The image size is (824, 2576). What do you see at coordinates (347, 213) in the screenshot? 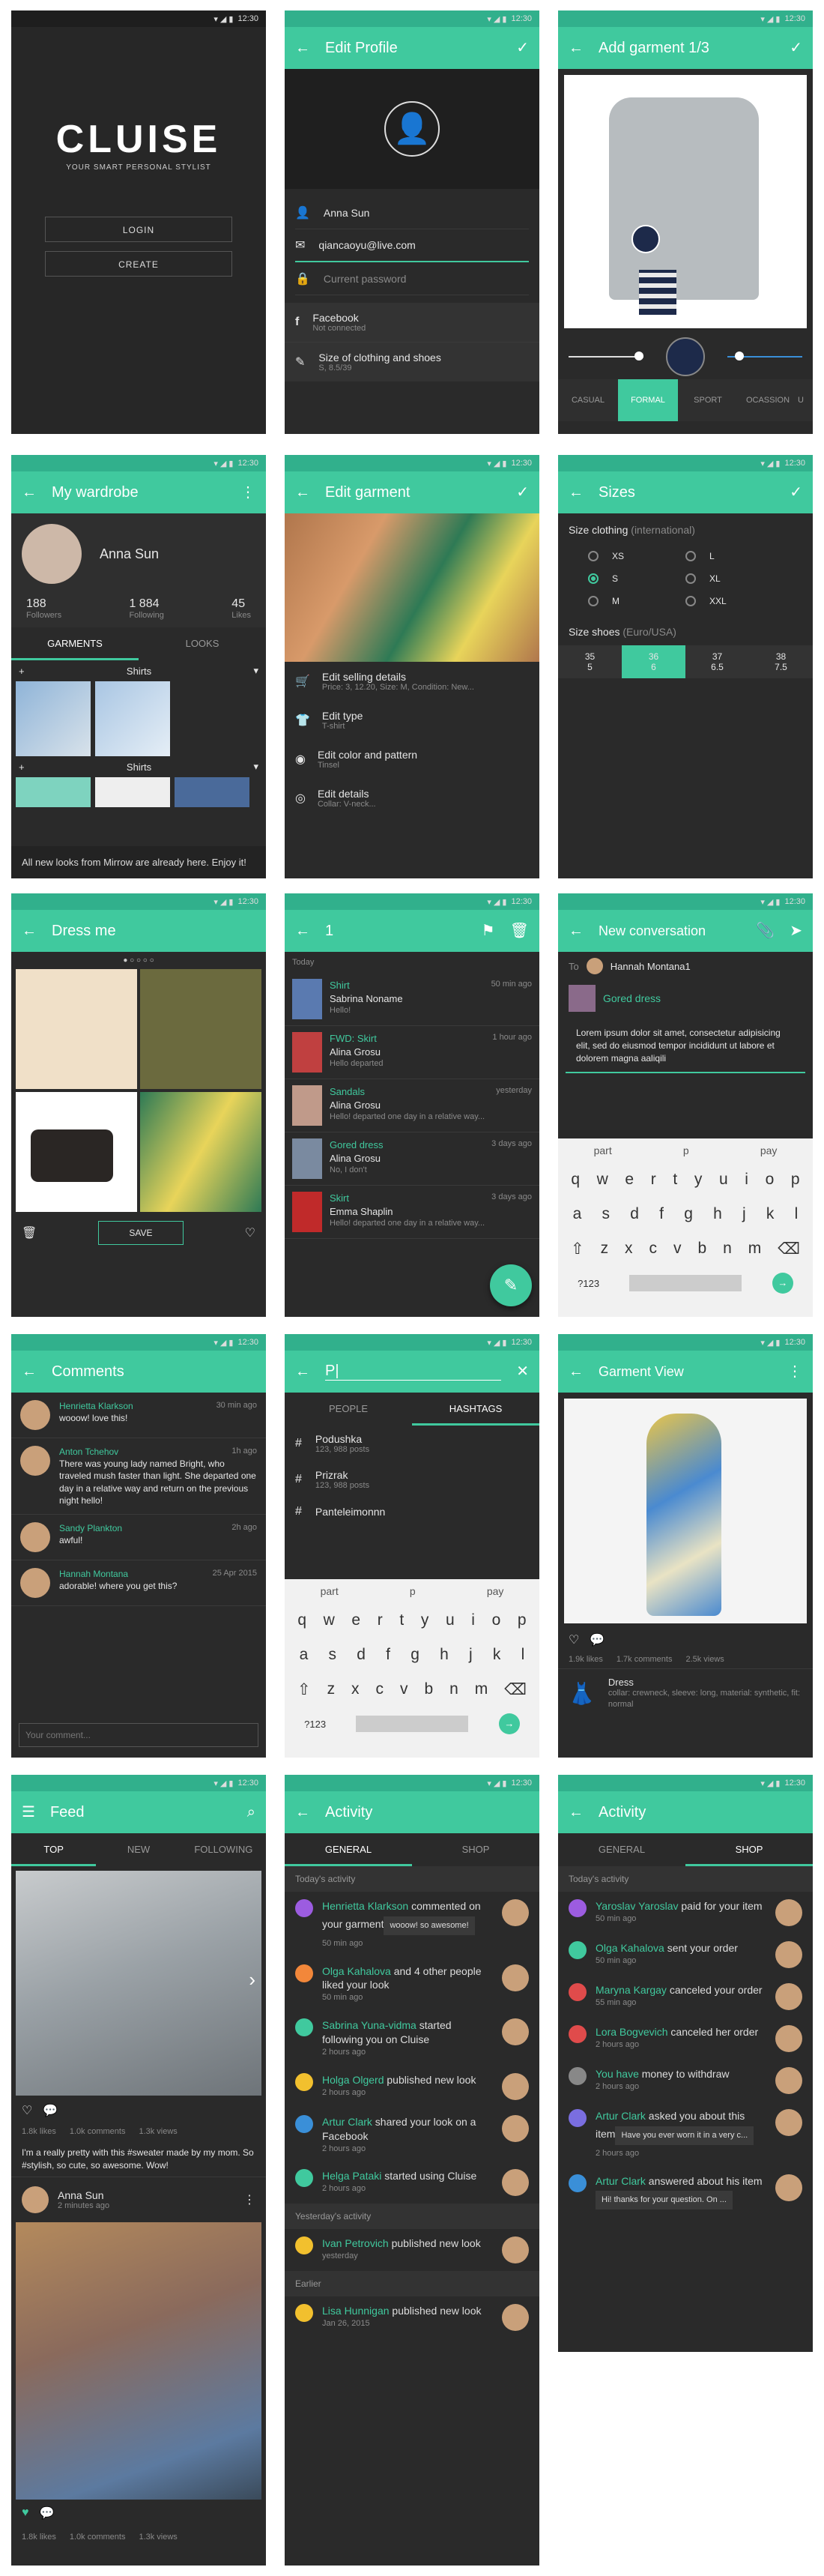
I see `name-field: Anna Sun` at bounding box center [347, 213].